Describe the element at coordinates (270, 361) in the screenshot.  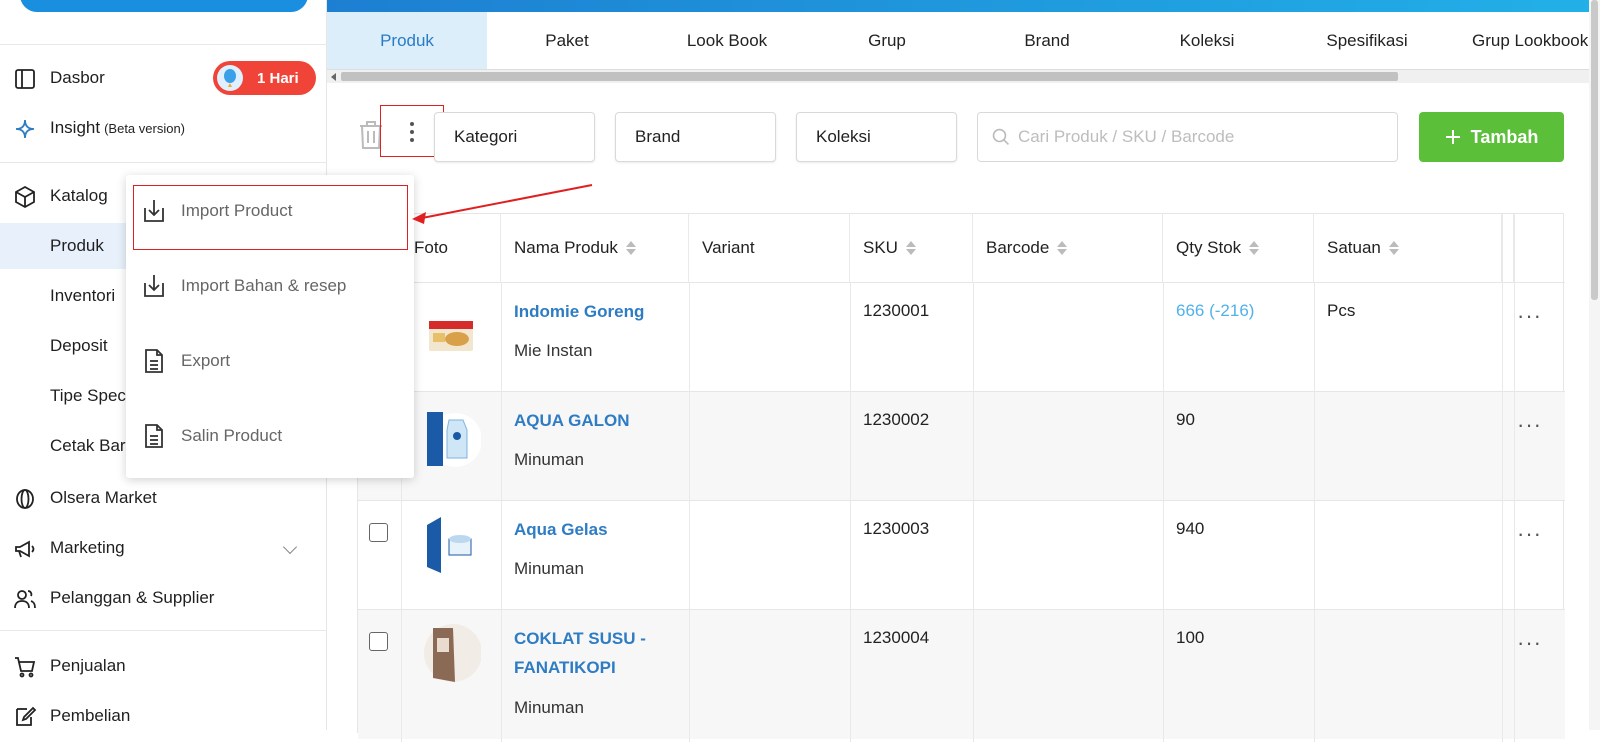
I see `menu-item-export: Export` at that location.